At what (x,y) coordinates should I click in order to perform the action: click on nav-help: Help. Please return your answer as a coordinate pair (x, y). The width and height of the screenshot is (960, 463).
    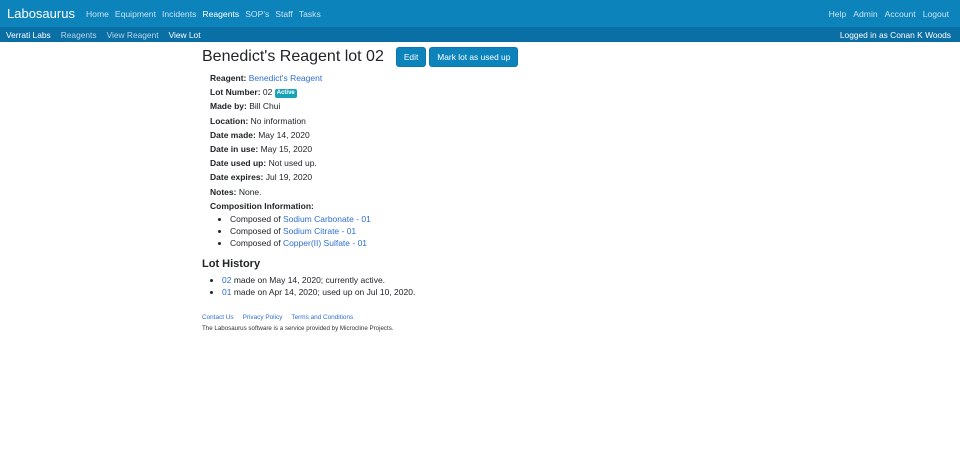
    Looking at the image, I should click on (838, 14).